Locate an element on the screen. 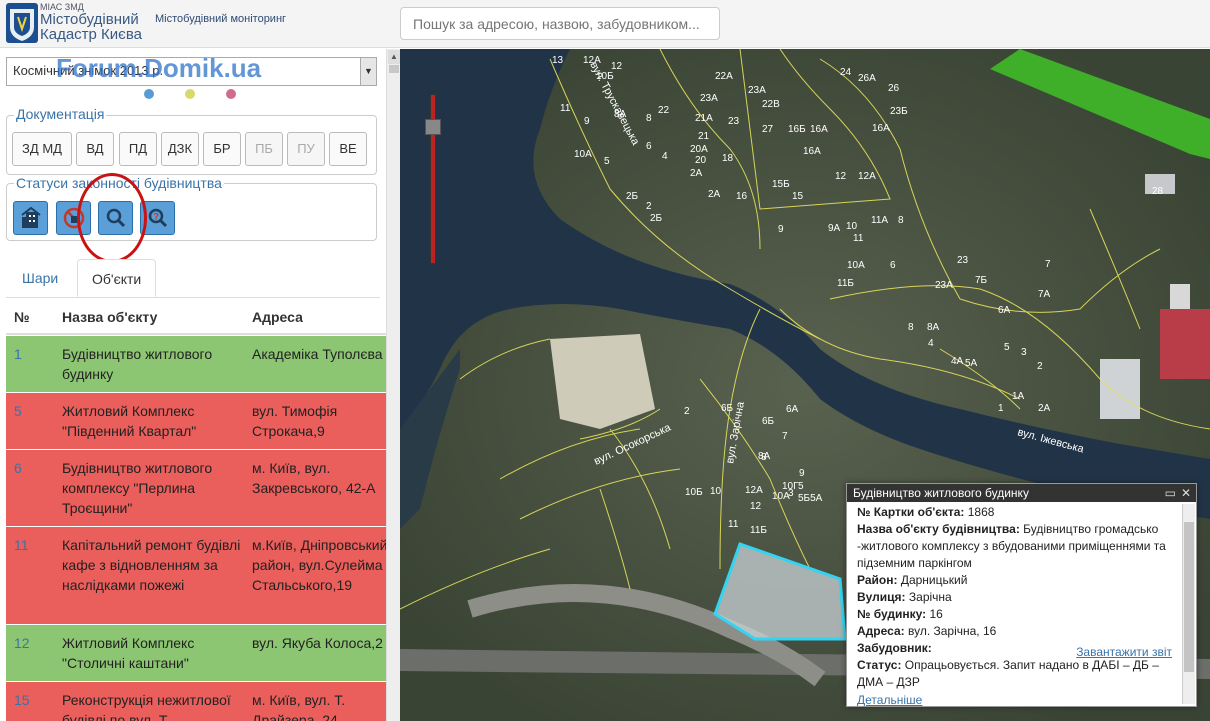 This screenshot has width=1210, height=721. house-number-label: 8 is located at coordinates (649, 118).